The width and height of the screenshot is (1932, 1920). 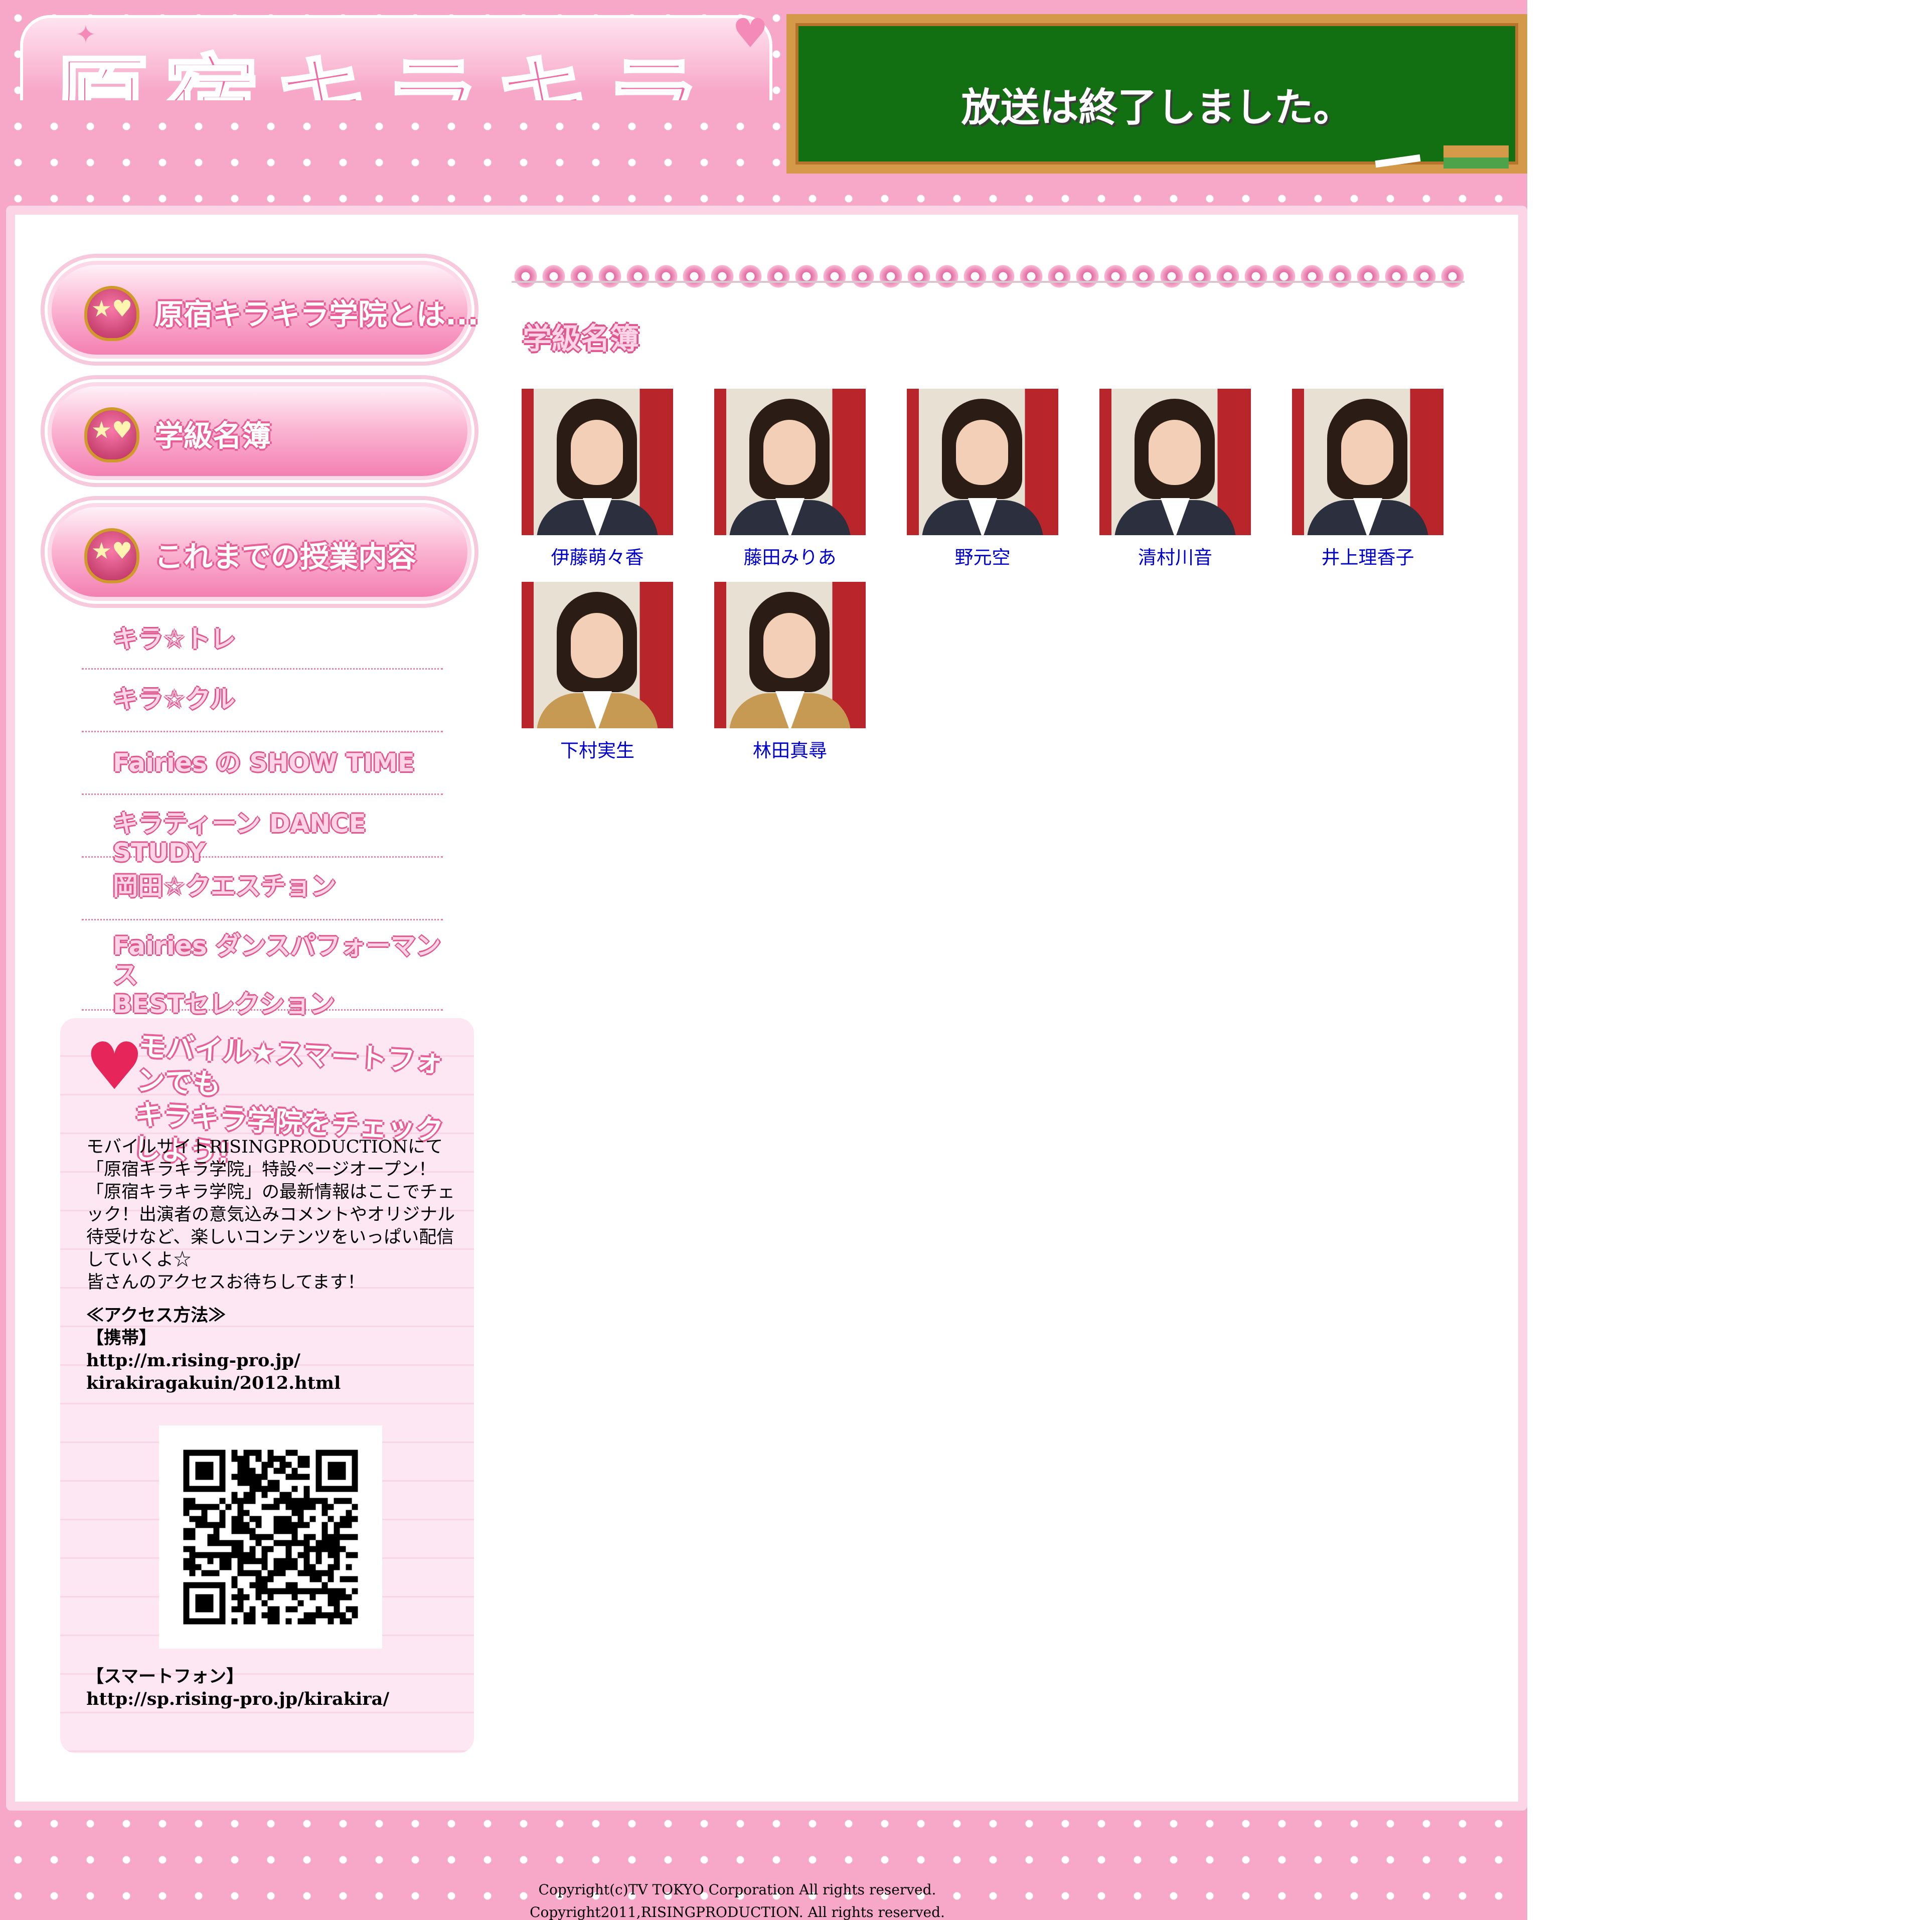 I want to click on member-card: 野元空, so click(x=982, y=479).